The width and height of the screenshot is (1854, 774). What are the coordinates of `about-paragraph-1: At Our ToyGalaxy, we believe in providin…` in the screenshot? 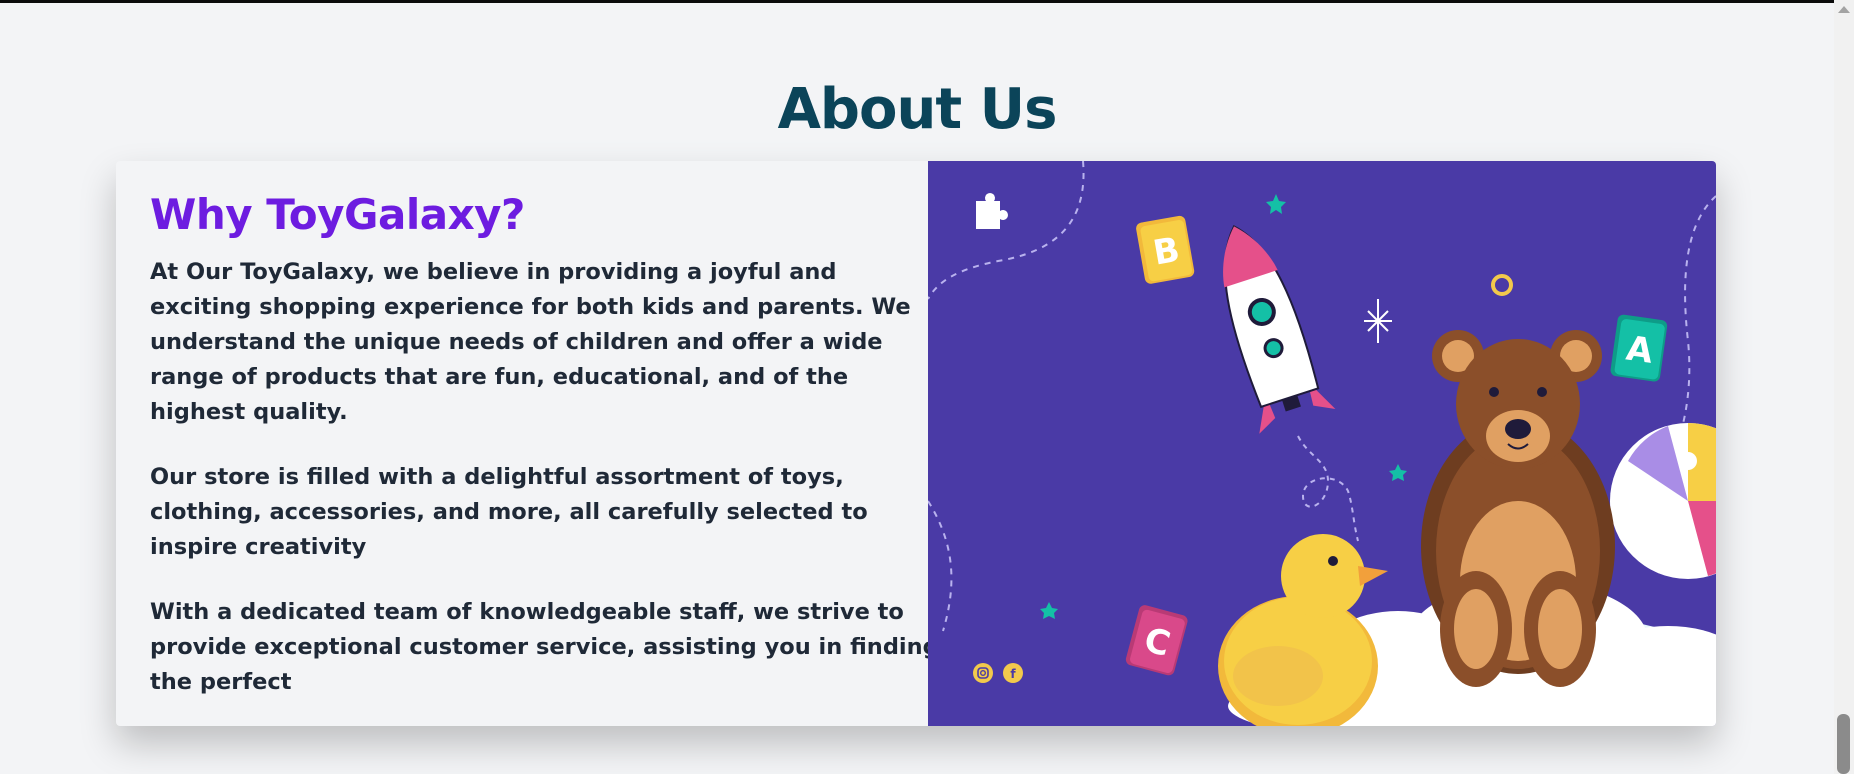 It's located at (530, 342).